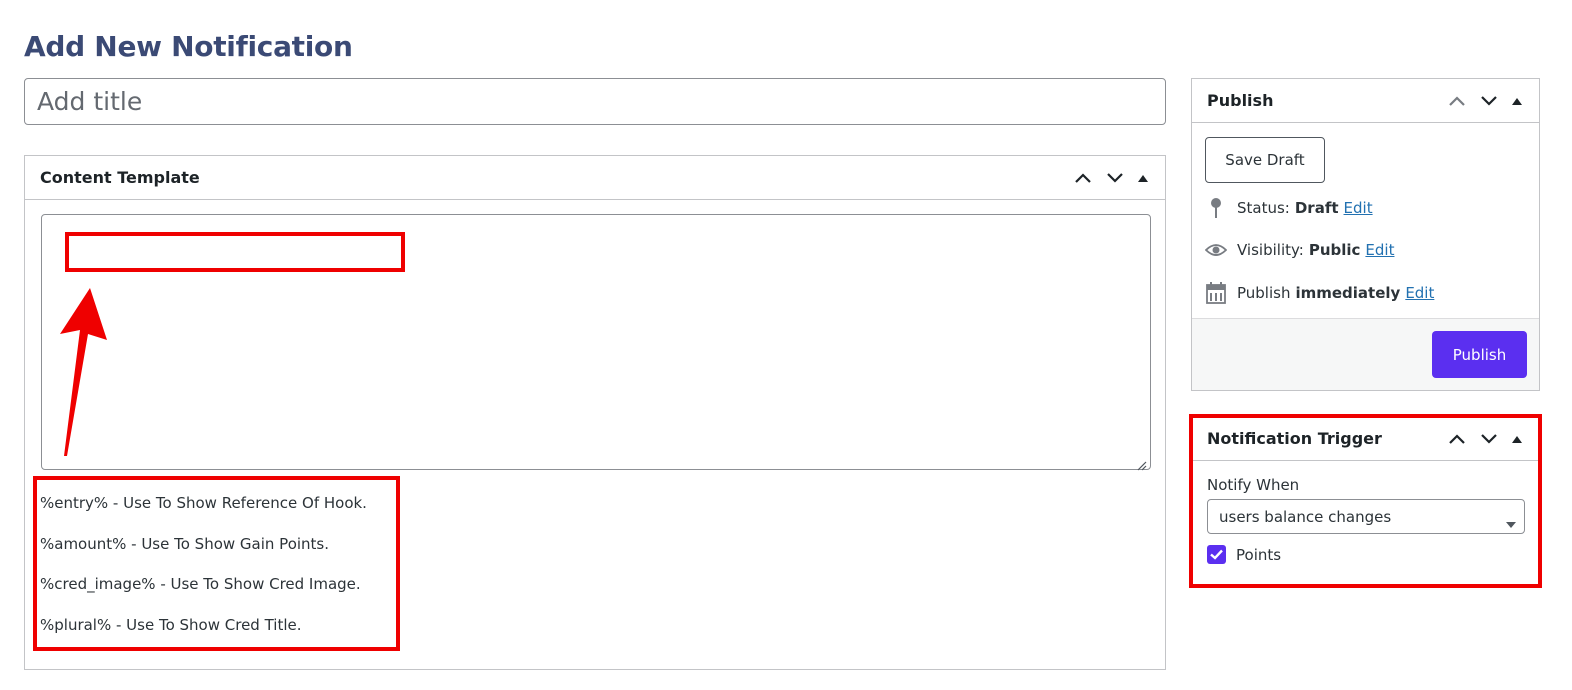 Image resolution: width=1572 pixels, height=690 pixels. What do you see at coordinates (1348, 293) in the screenshot?
I see `schedule-value: immediately` at bounding box center [1348, 293].